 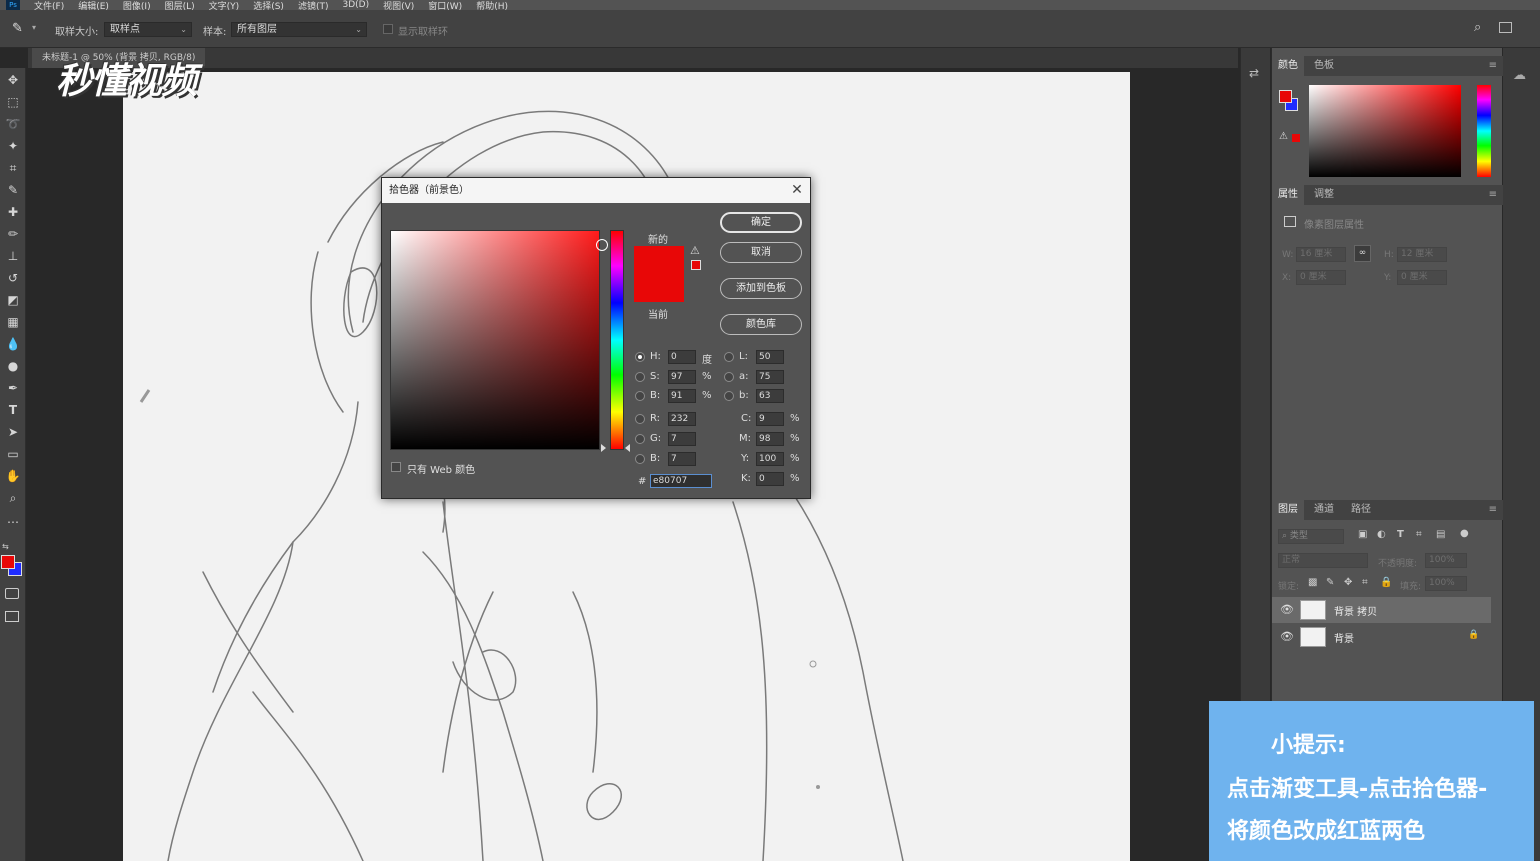 I want to click on layer-filter-select: ⌕ 类型, so click(x=1311, y=536).